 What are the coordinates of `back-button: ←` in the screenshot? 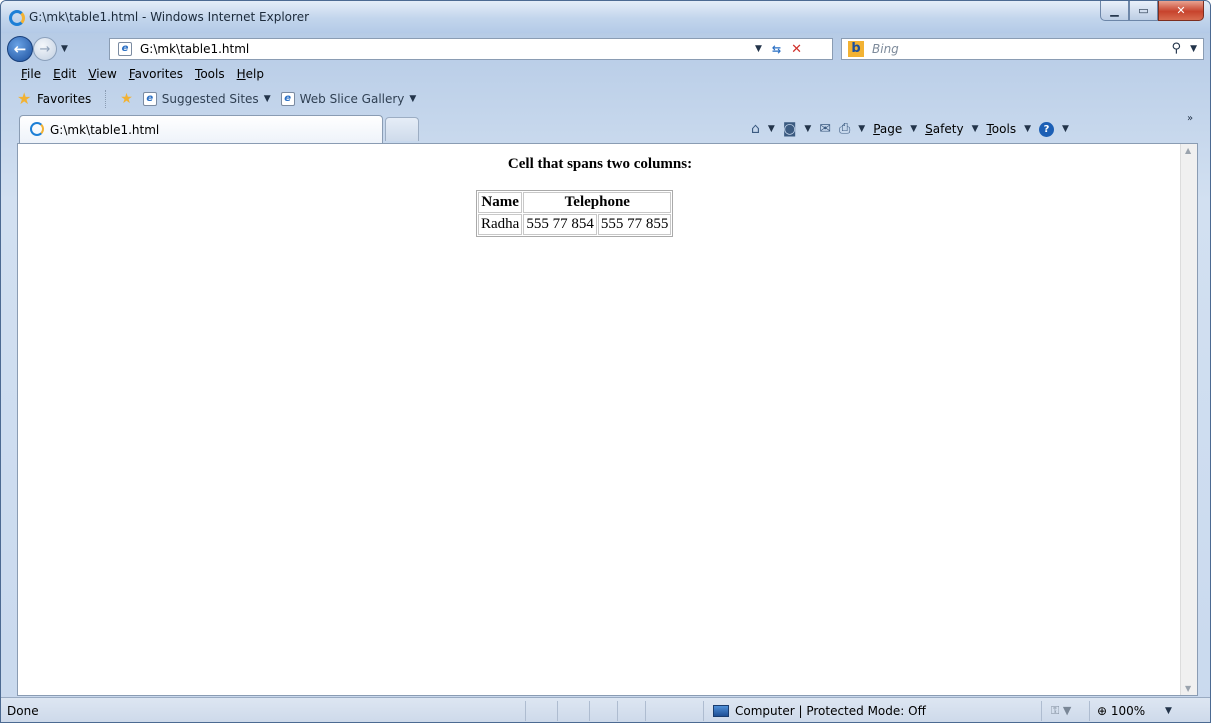 It's located at (20, 49).